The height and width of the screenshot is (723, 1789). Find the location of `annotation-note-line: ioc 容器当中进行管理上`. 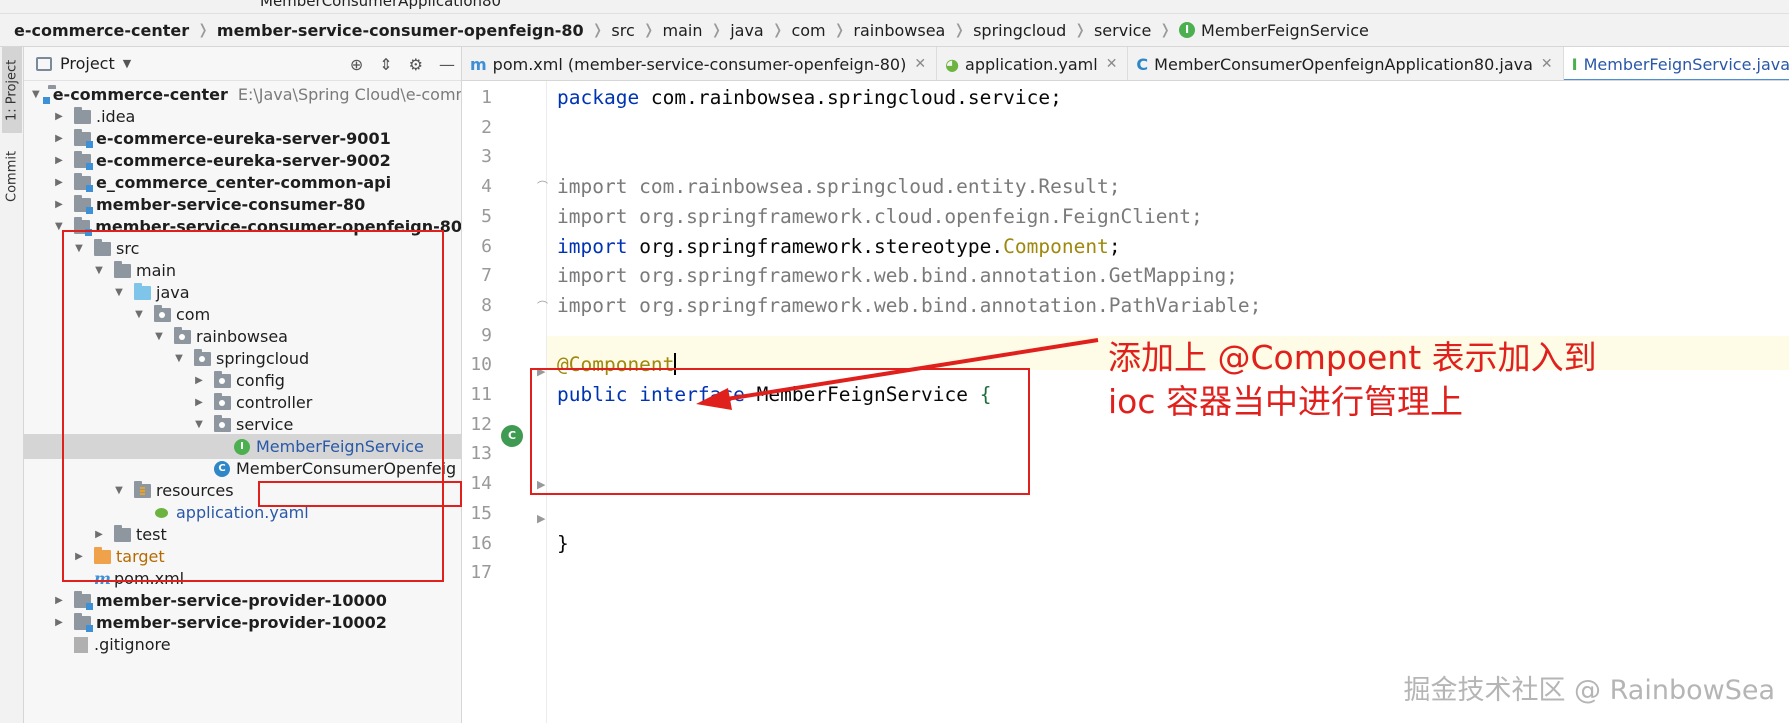

annotation-note-line: ioc 容器当中进行管理上 is located at coordinates (1285, 401).